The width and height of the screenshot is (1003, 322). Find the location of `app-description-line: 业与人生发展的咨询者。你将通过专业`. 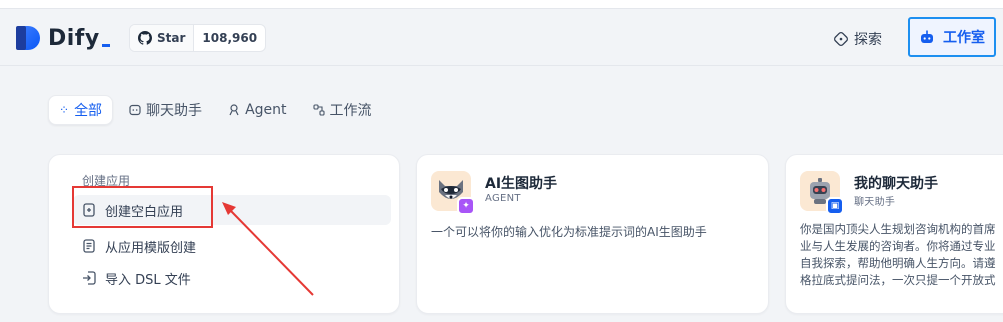

app-description-line: 业与人生发展的咨询者。你将通过专业 is located at coordinates (898, 246).